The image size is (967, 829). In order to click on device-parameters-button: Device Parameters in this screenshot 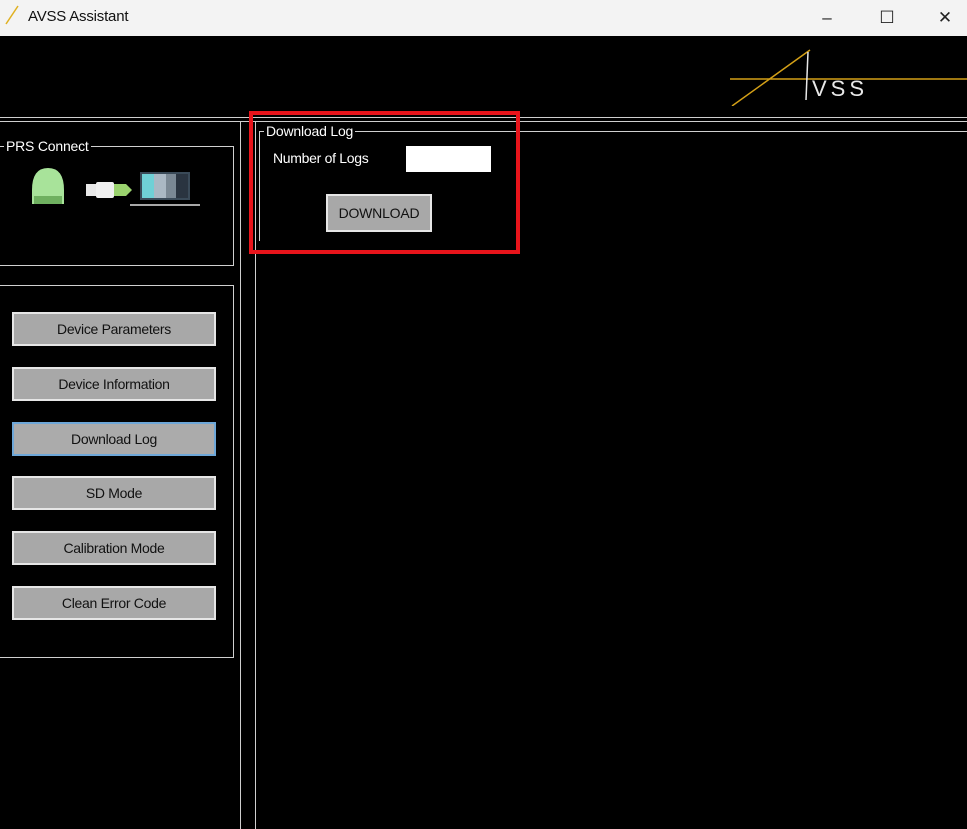, I will do `click(114, 329)`.